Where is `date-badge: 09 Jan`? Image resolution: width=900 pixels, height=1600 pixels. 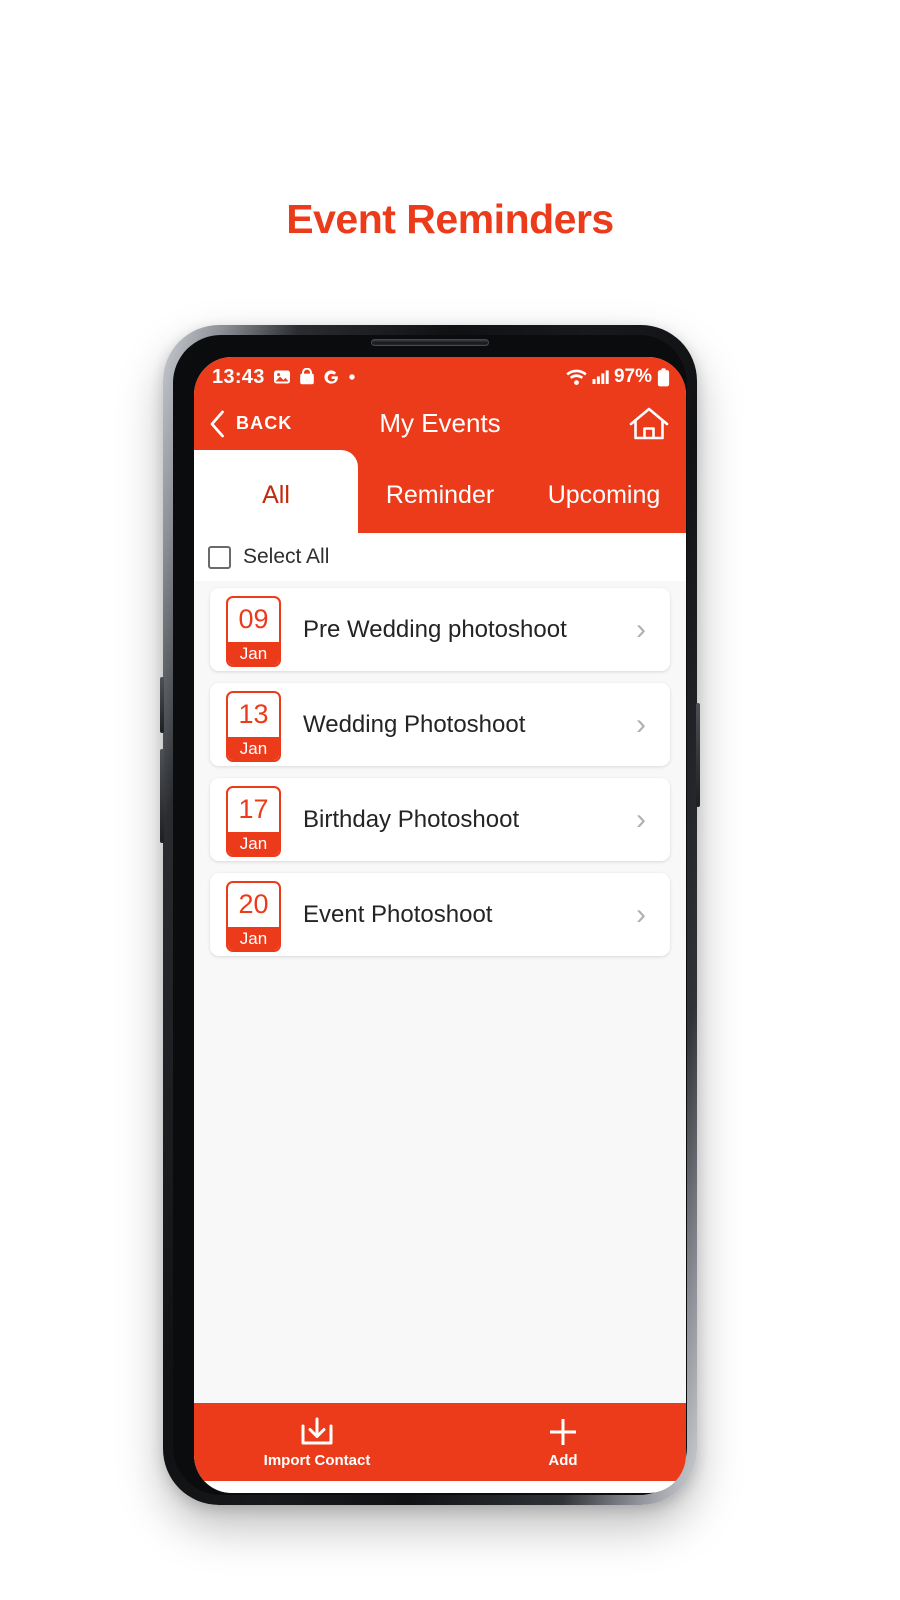 date-badge: 09 Jan is located at coordinates (253, 631).